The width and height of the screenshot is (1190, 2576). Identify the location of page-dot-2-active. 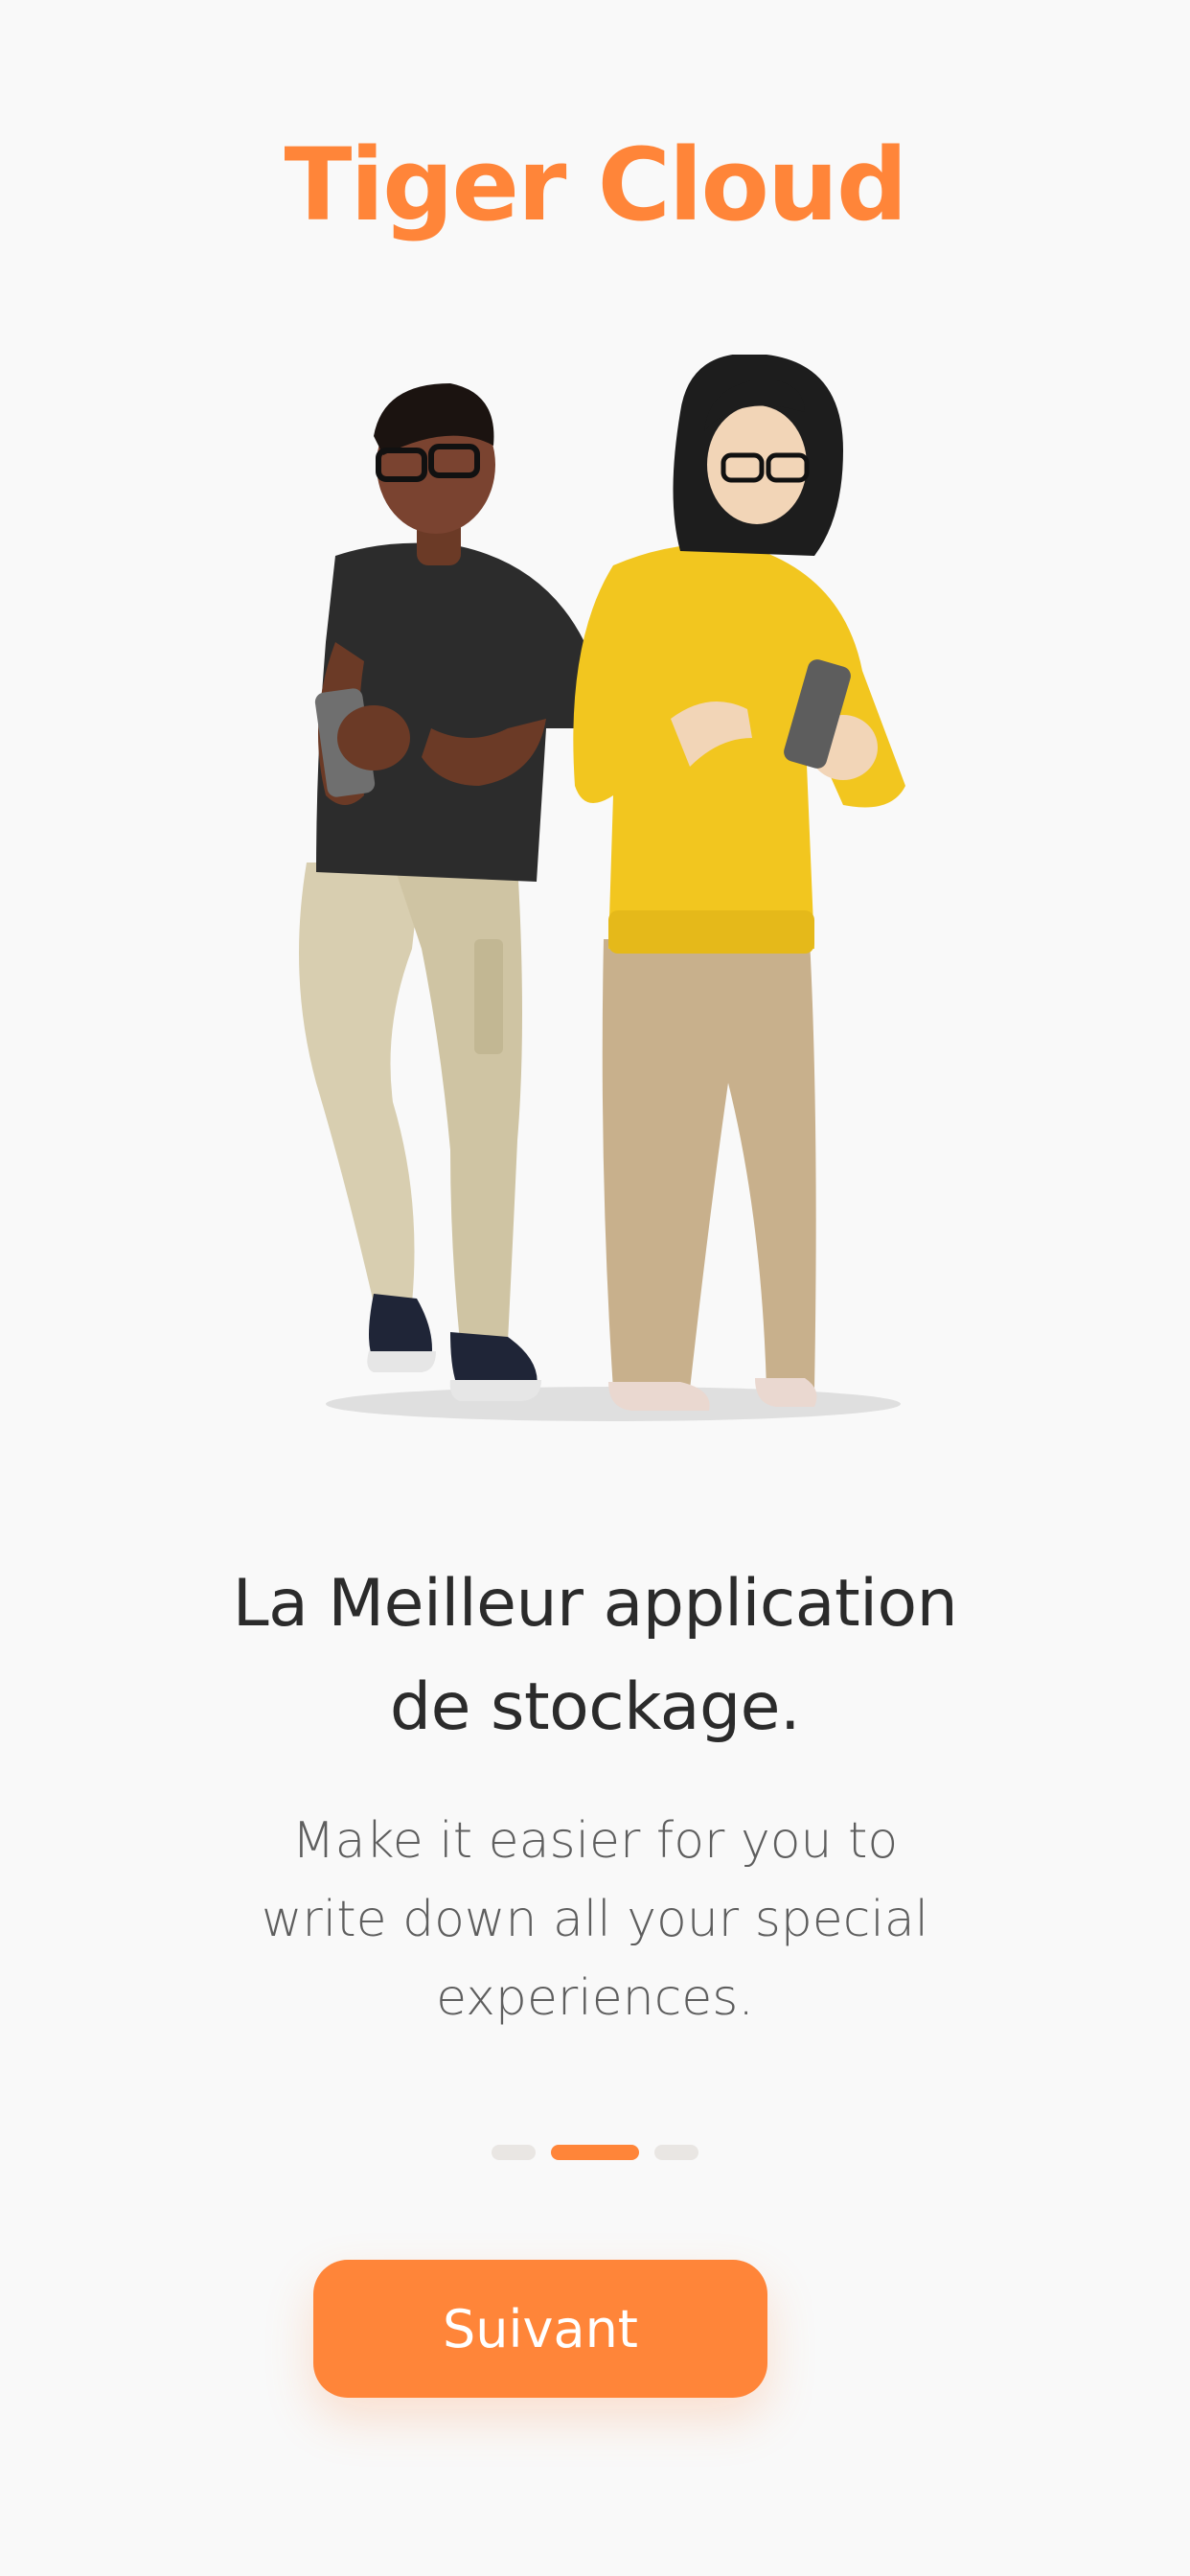
(595, 2152).